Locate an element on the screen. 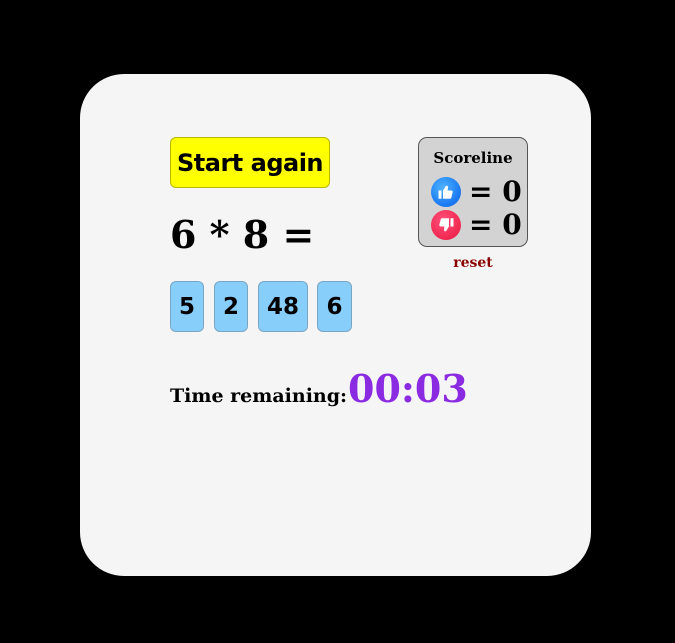 This screenshot has width=675, height=643. answer-button: 6 is located at coordinates (334, 306).